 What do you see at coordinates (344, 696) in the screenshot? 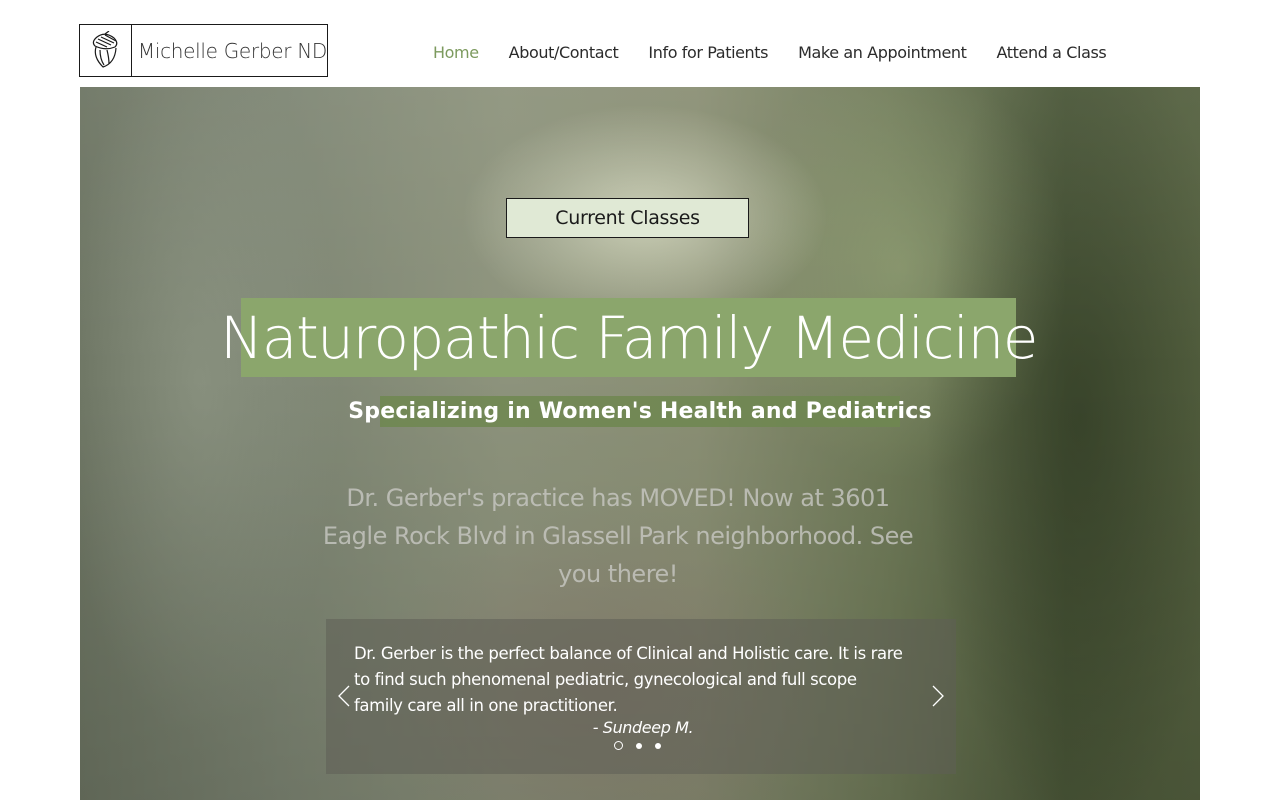
I see `slider-prev-arrow-icon` at bounding box center [344, 696].